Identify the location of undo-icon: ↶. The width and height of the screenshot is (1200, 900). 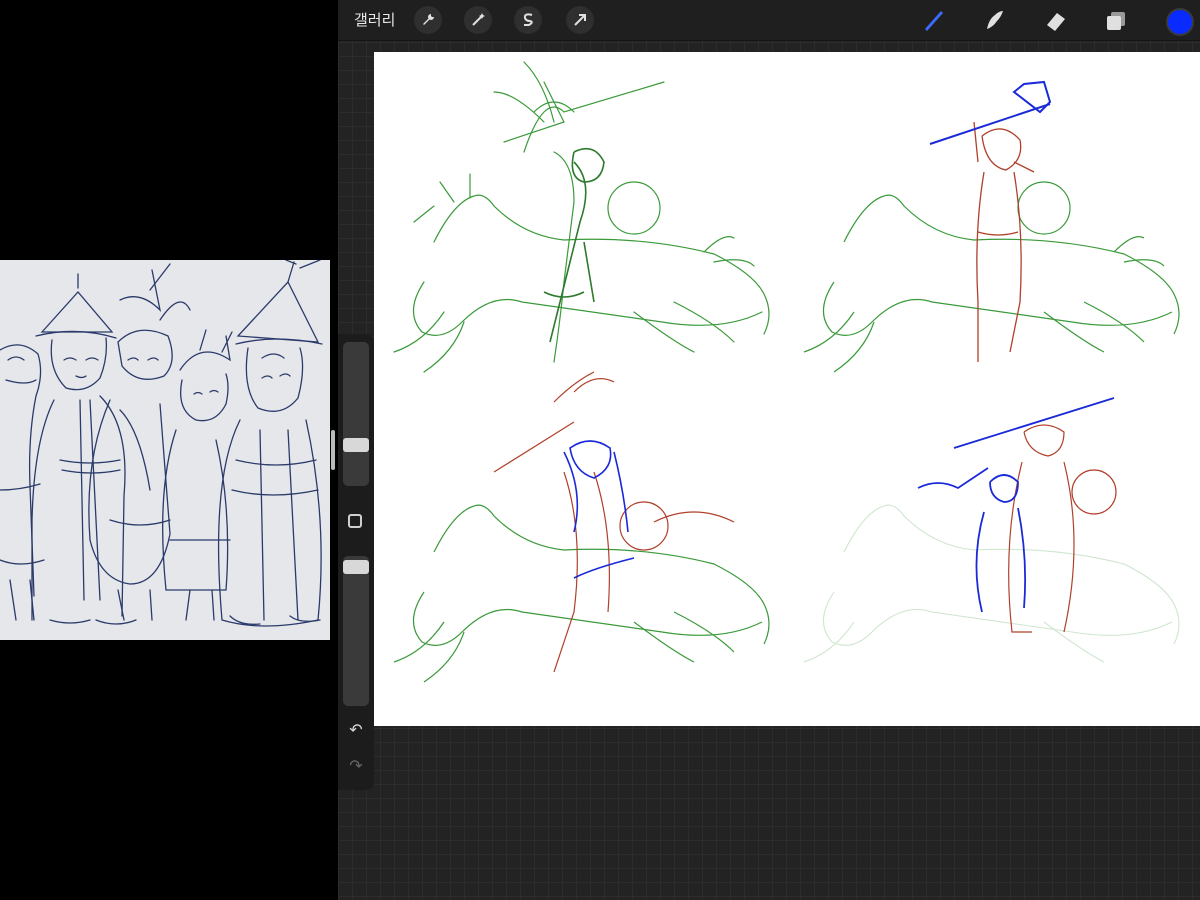
(356, 730).